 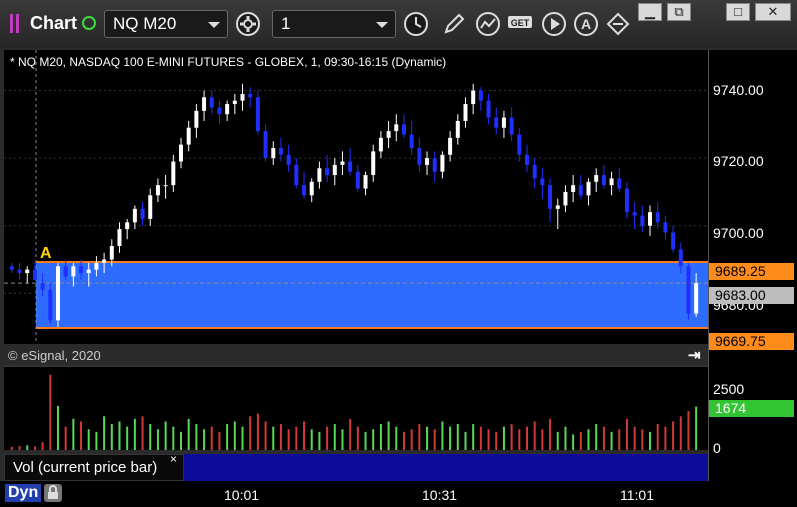 I want to click on scroll-end-icon: ⇥, so click(x=694, y=355).